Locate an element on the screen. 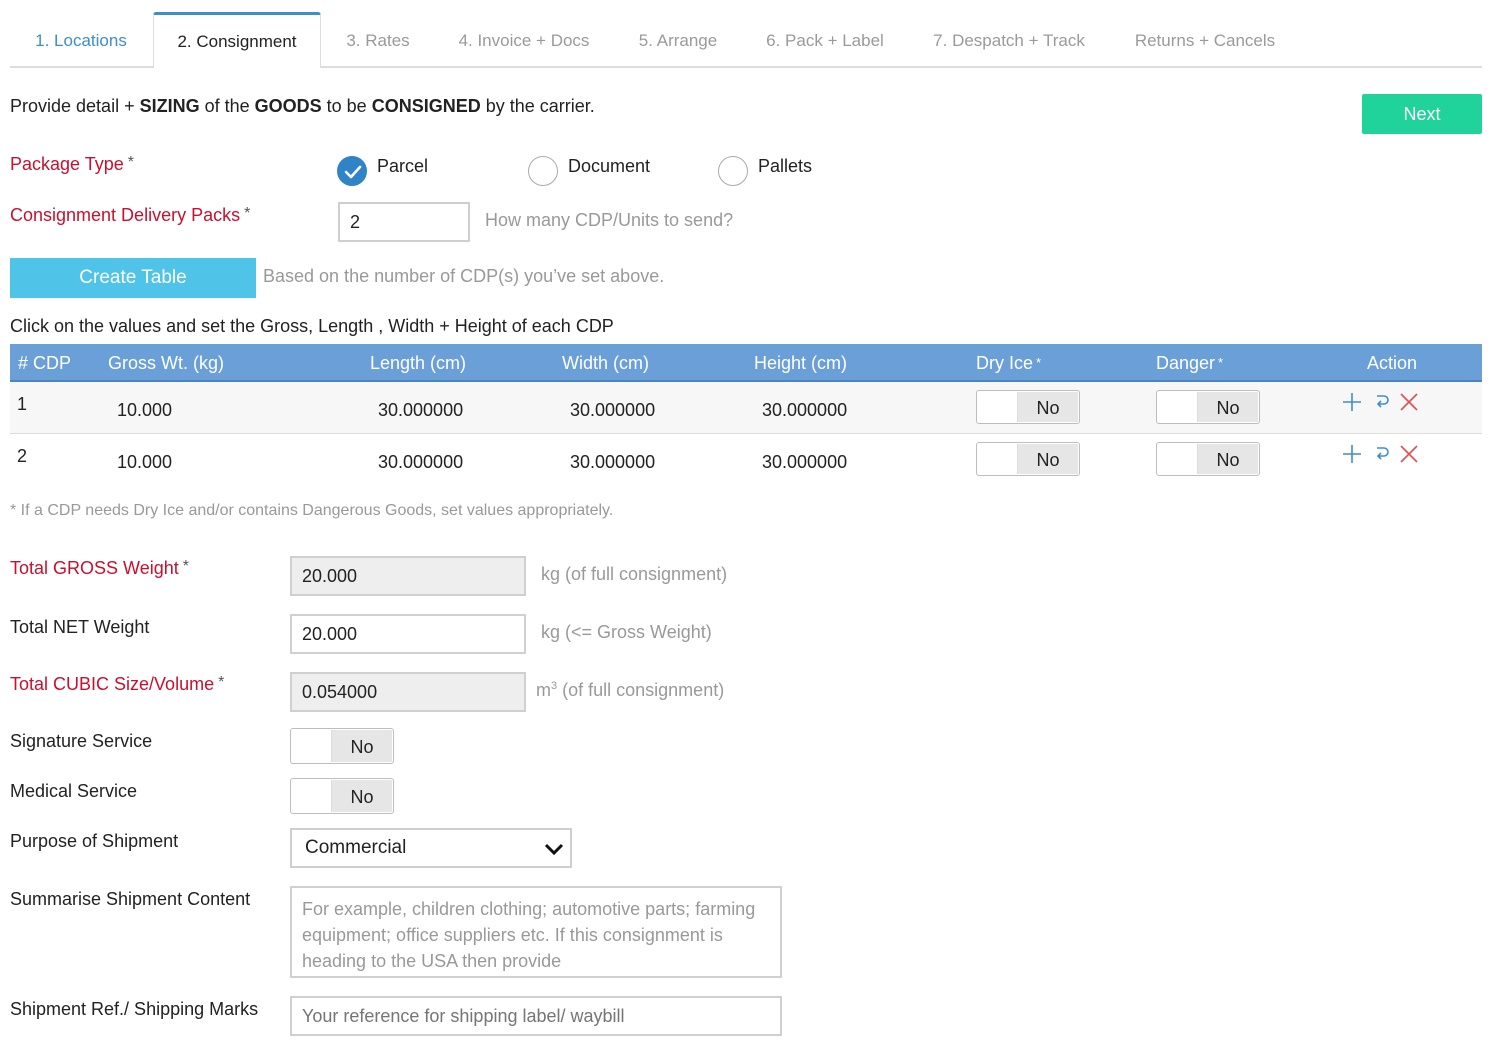 The image size is (1494, 1048). col-gross: Gross Wt. (kg) is located at coordinates (166, 363).